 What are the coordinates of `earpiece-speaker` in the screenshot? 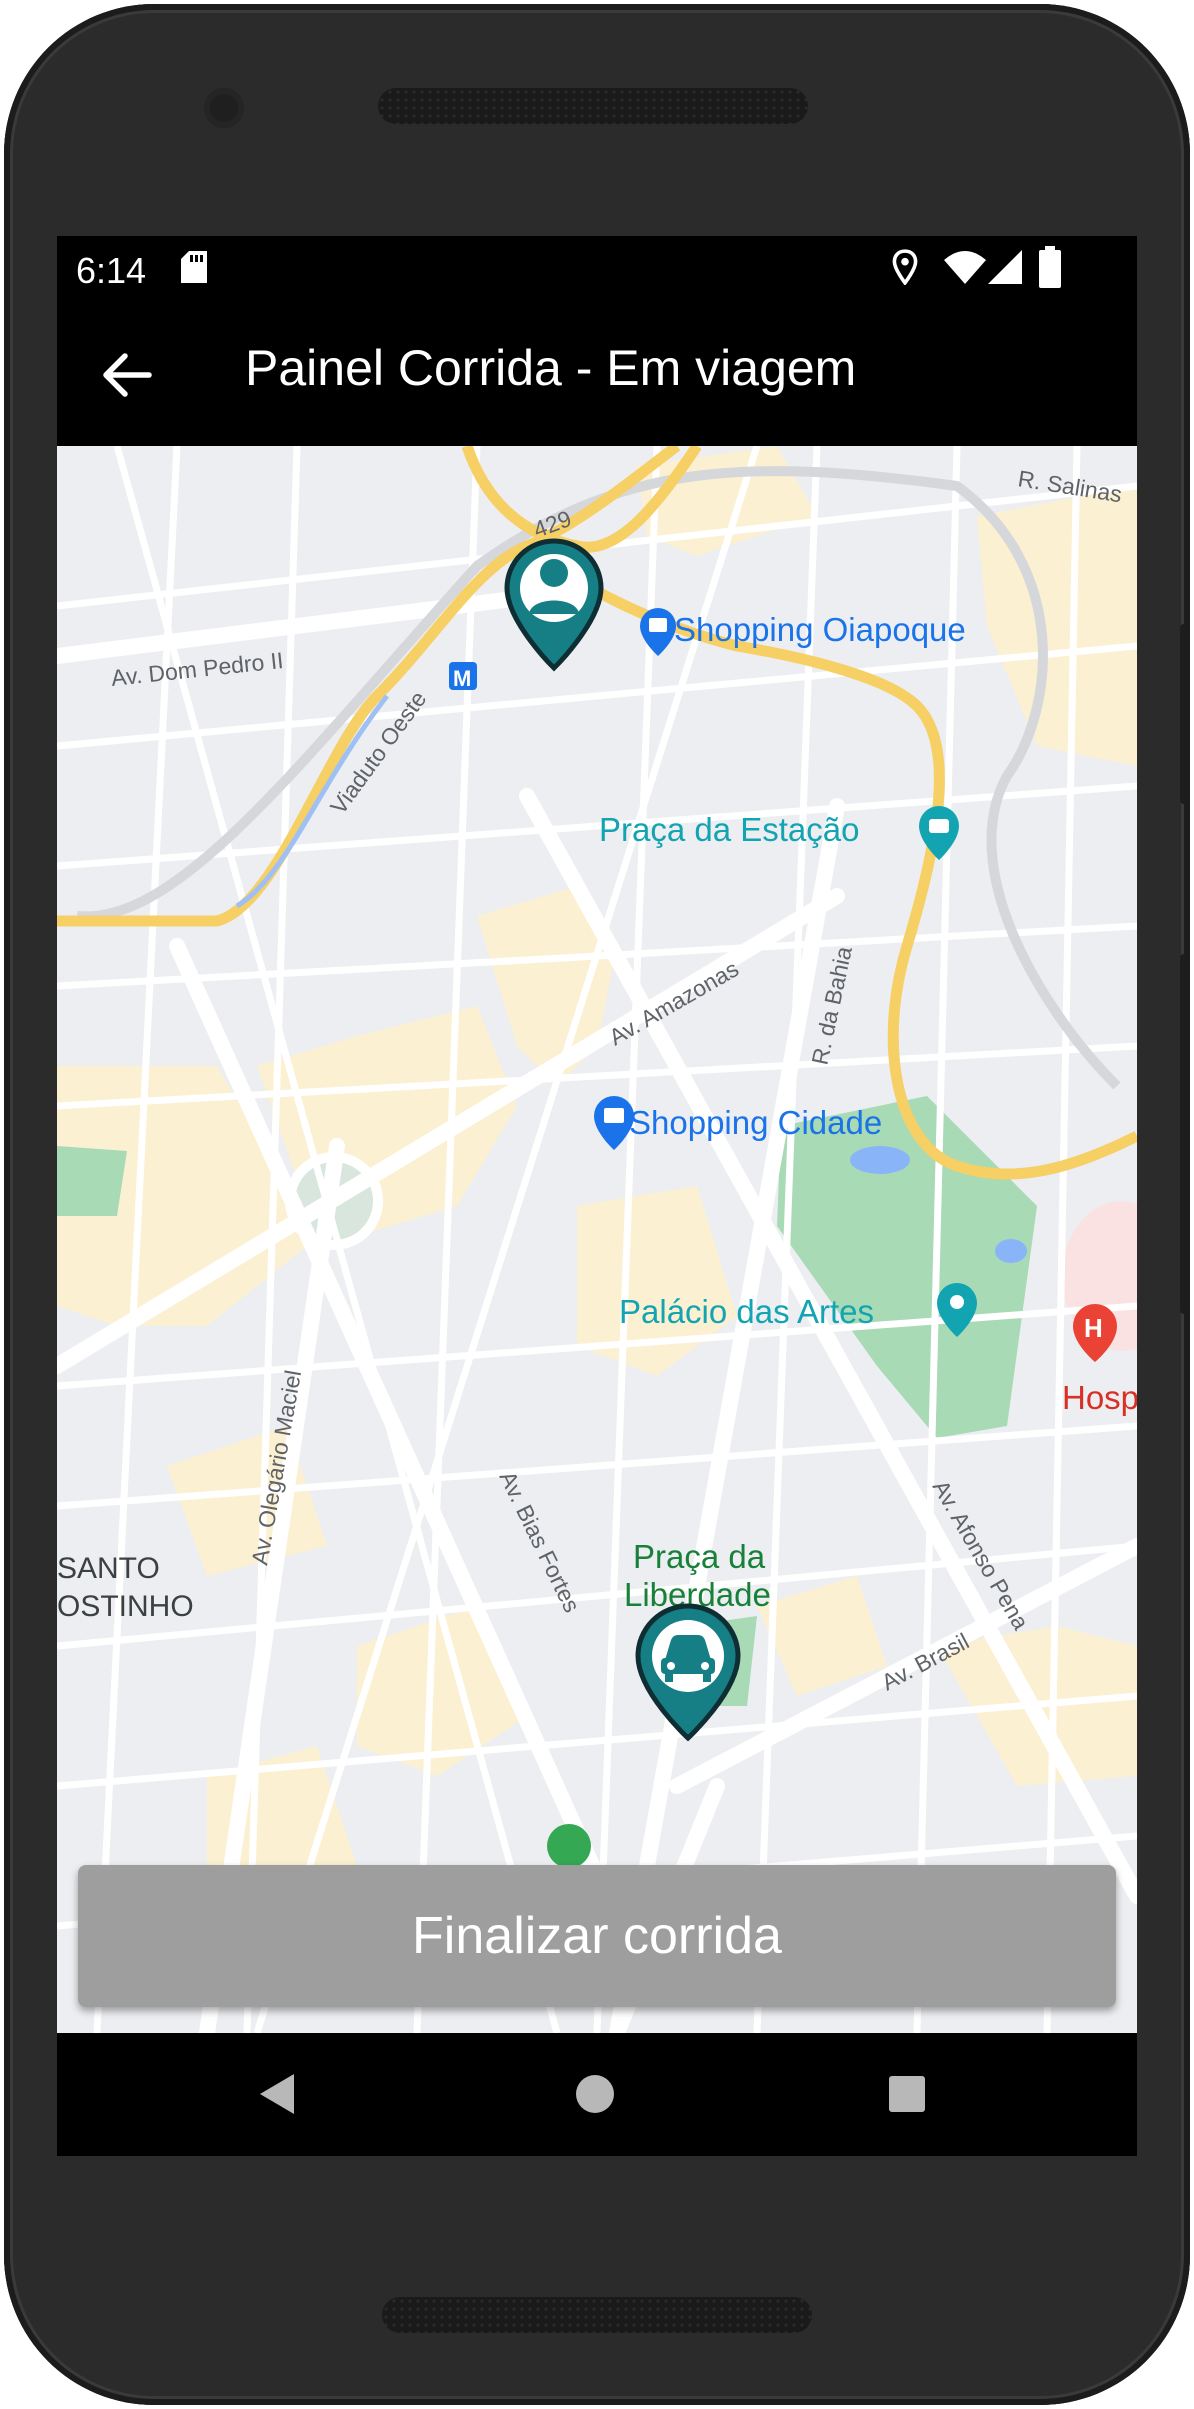 It's located at (593, 106).